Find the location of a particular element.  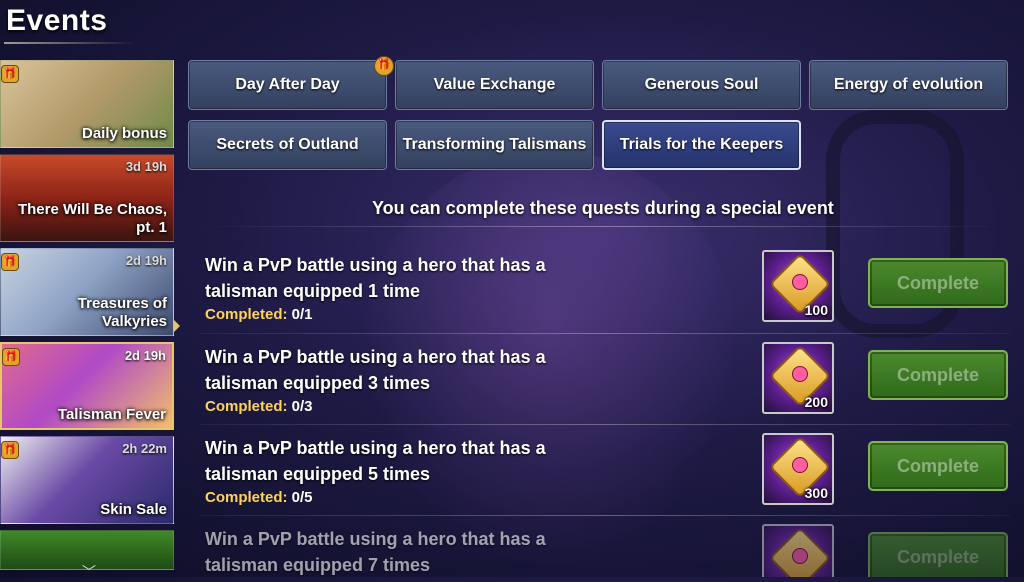

quest-progress: Completed: 0/1 is located at coordinates (259, 314).